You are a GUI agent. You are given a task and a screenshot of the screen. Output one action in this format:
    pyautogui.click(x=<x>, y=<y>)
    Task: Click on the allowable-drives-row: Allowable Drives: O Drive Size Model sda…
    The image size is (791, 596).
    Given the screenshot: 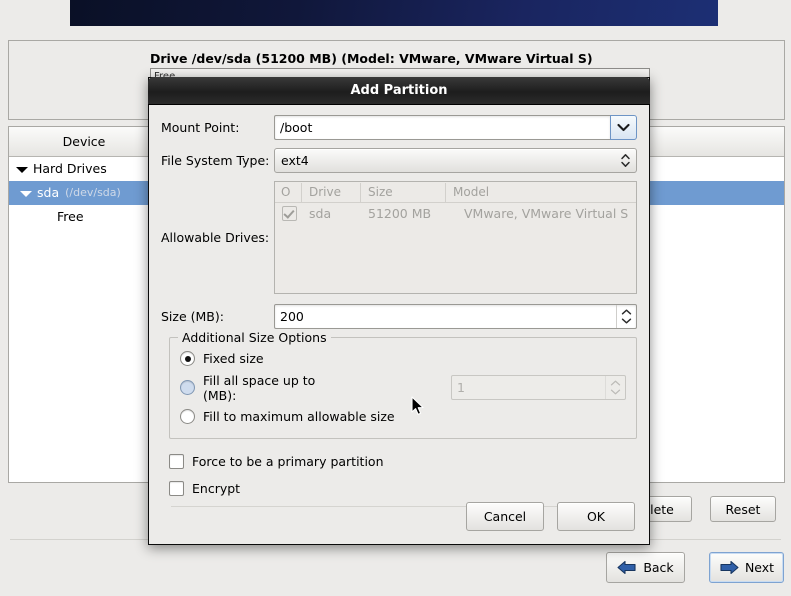 What is the action you would take?
    pyautogui.click(x=399, y=237)
    